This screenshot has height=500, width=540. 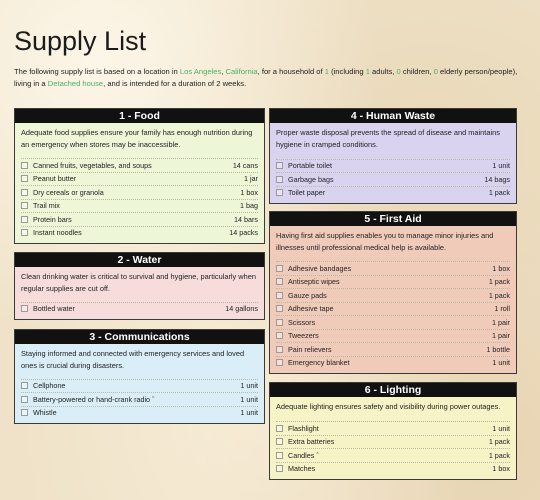 I want to click on checklist-item: Pain relievers 1 bottle, so click(x=393, y=349).